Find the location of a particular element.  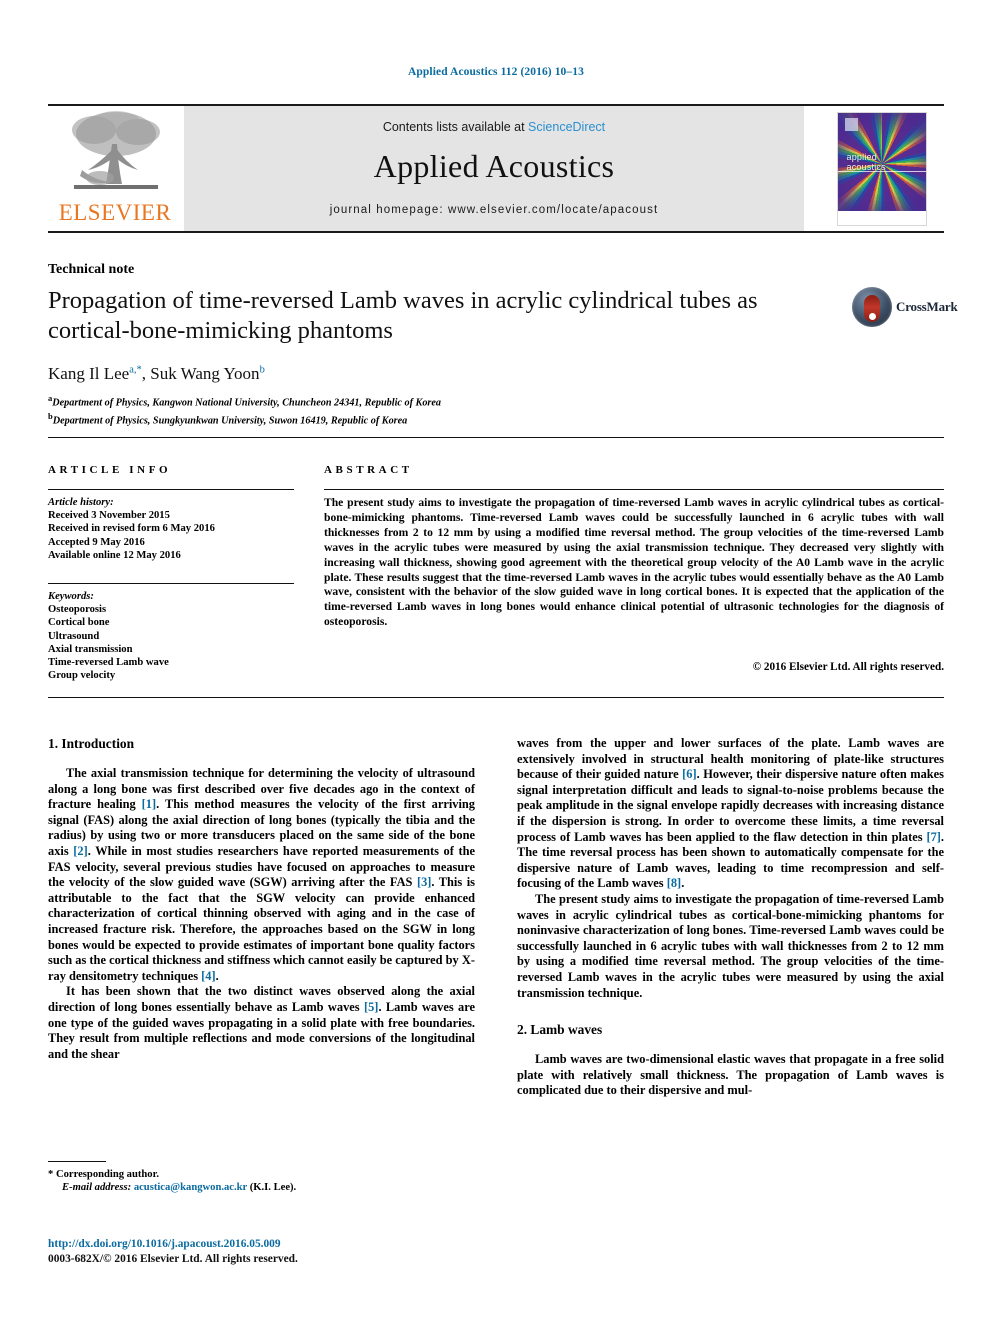

email-suffix: (K.I. Lee). is located at coordinates (272, 1188).